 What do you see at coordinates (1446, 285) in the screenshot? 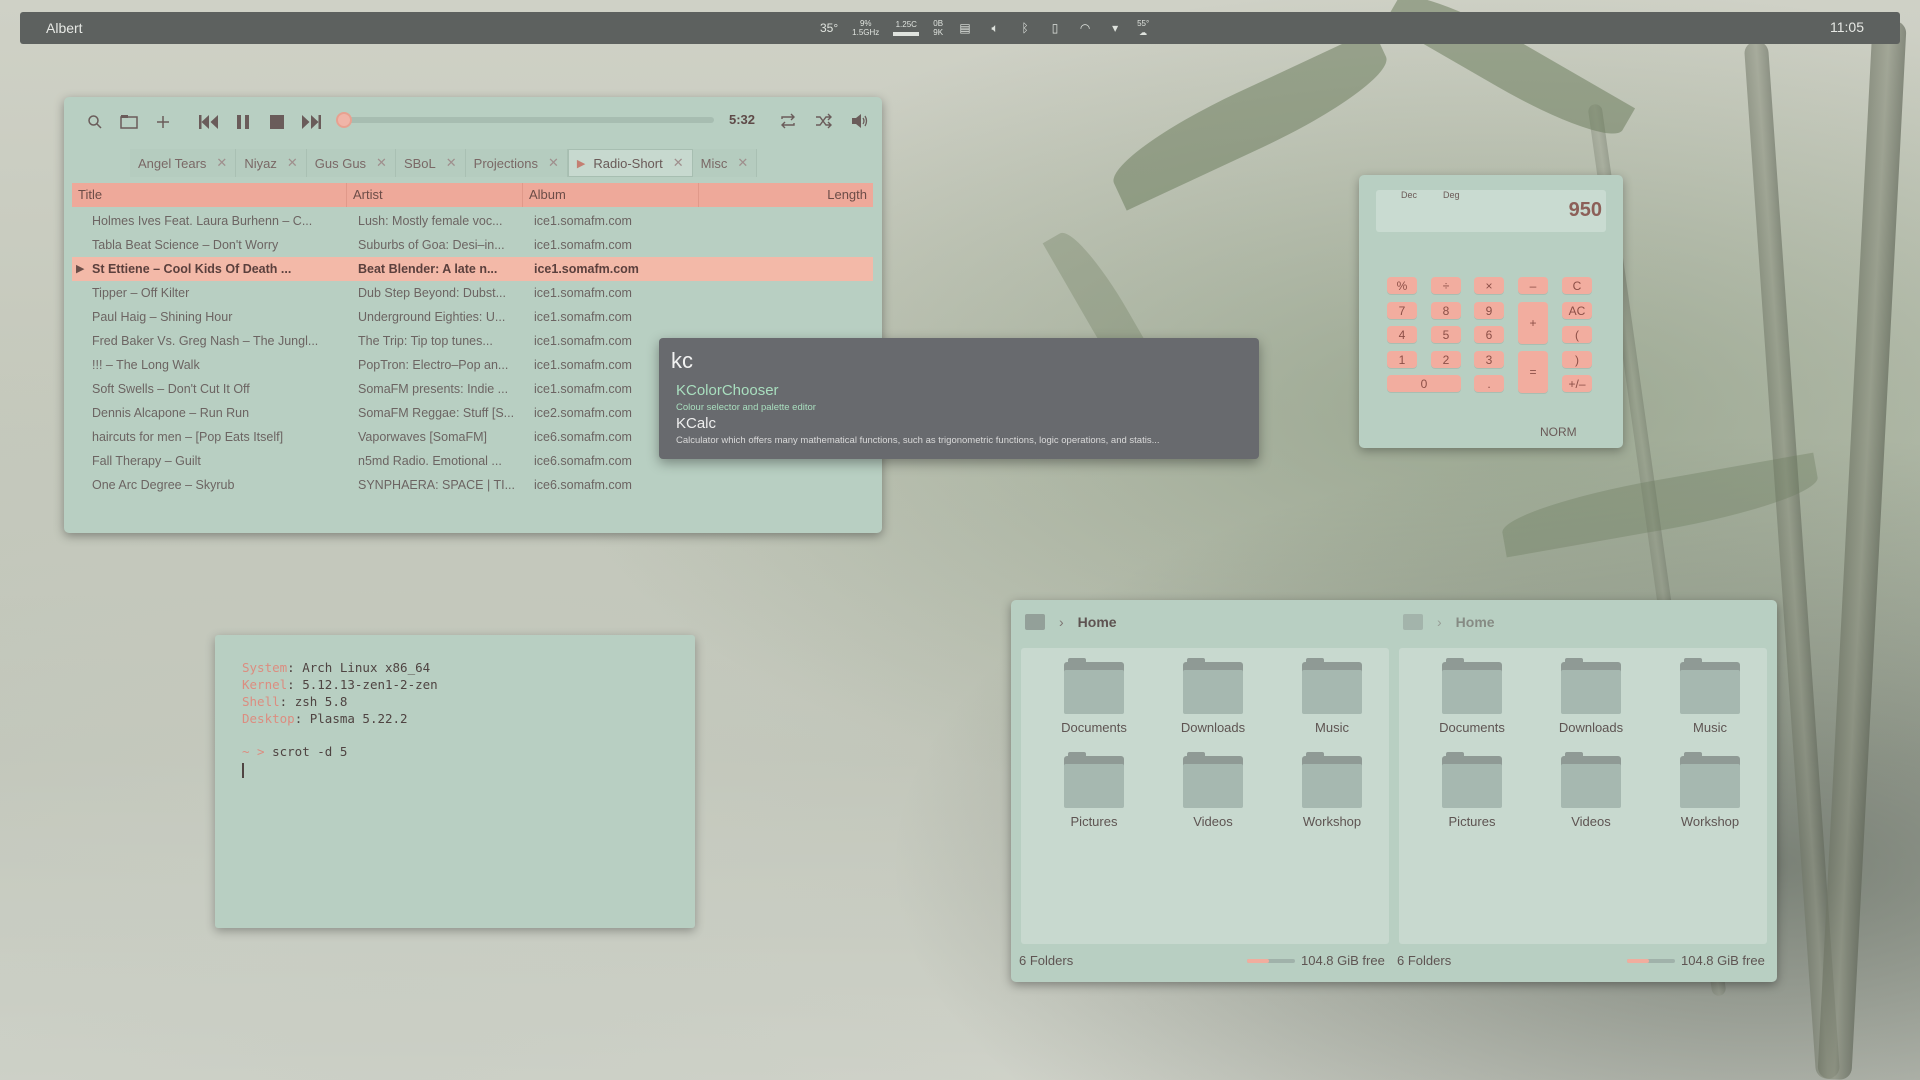
I see `calc-key: ÷` at bounding box center [1446, 285].